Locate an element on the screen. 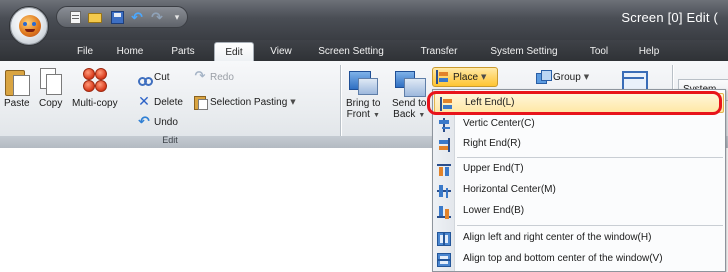  group-icon is located at coordinates (544, 77).